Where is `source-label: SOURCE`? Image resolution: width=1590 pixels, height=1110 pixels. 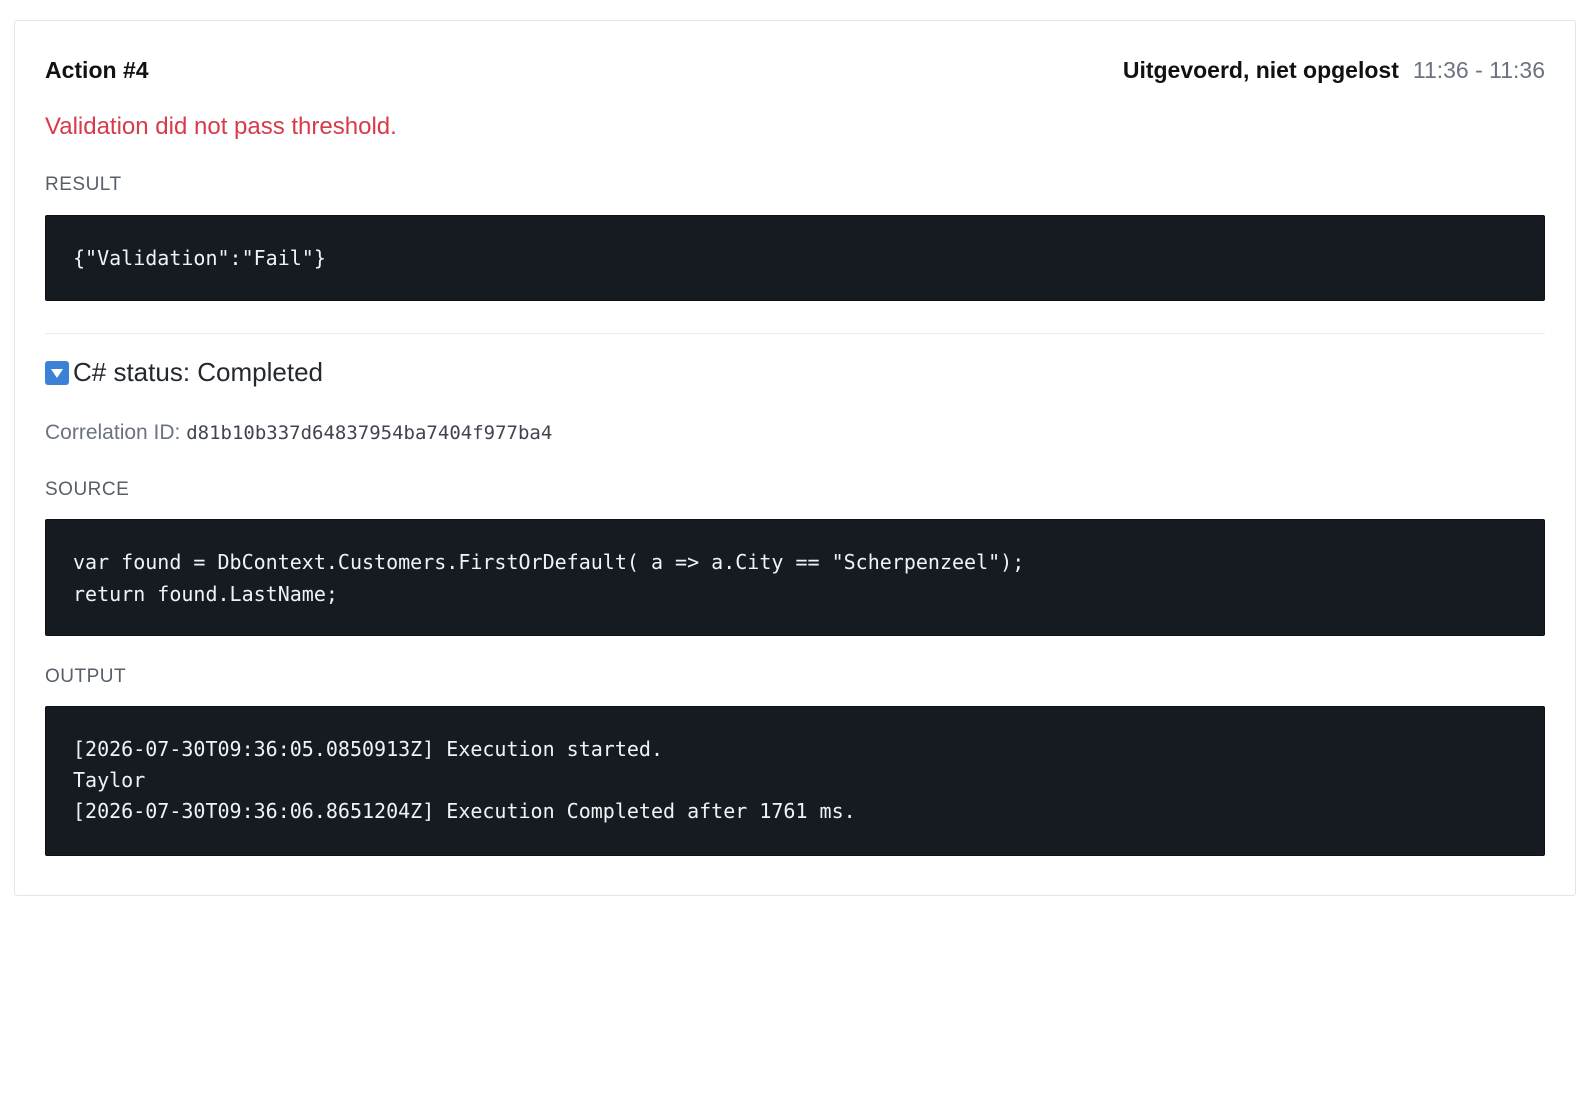 source-label: SOURCE is located at coordinates (87, 489).